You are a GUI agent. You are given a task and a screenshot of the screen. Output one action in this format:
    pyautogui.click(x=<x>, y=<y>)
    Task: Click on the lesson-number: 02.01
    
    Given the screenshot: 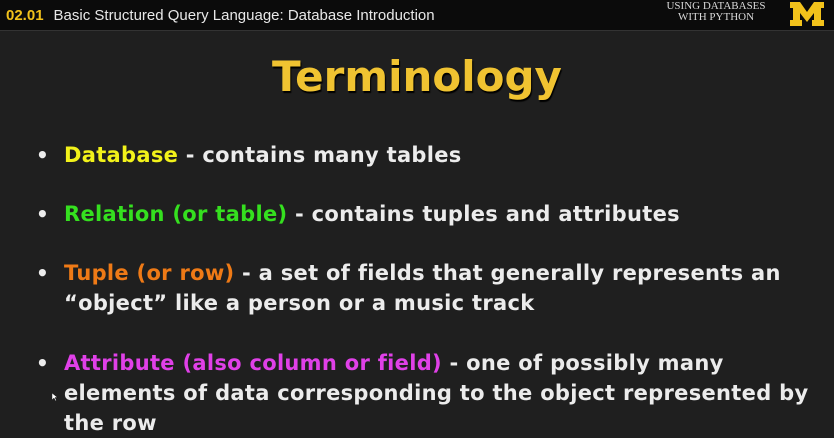 What is the action you would take?
    pyautogui.click(x=25, y=15)
    